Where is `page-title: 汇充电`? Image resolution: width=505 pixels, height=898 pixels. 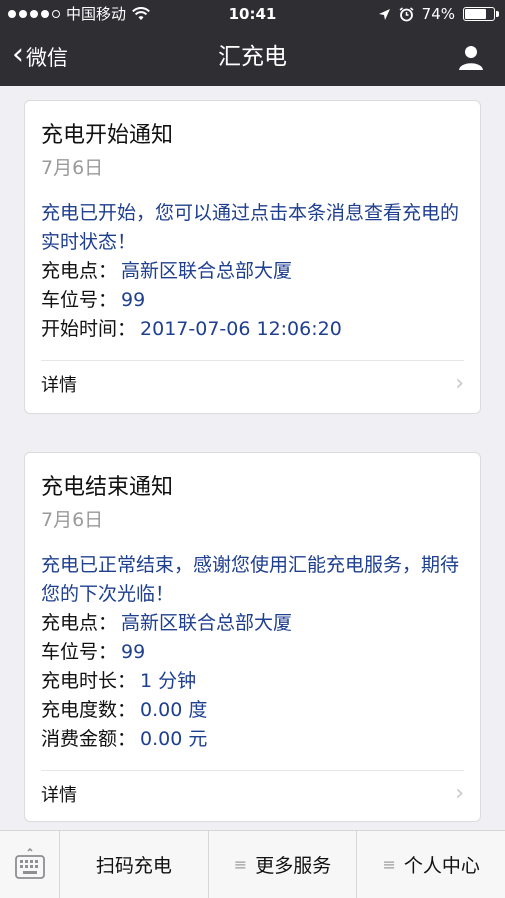
page-title: 汇充电 is located at coordinates (252, 57).